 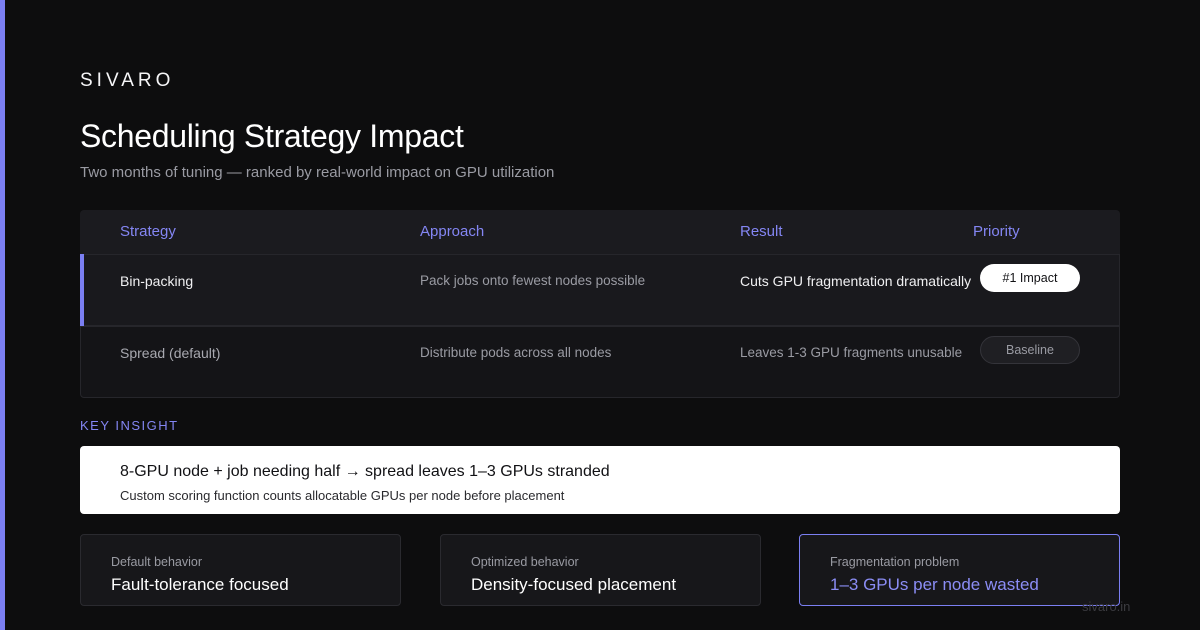 I want to click on stat-card-default: Default behavior Fault-tolerance focused, so click(x=240, y=570).